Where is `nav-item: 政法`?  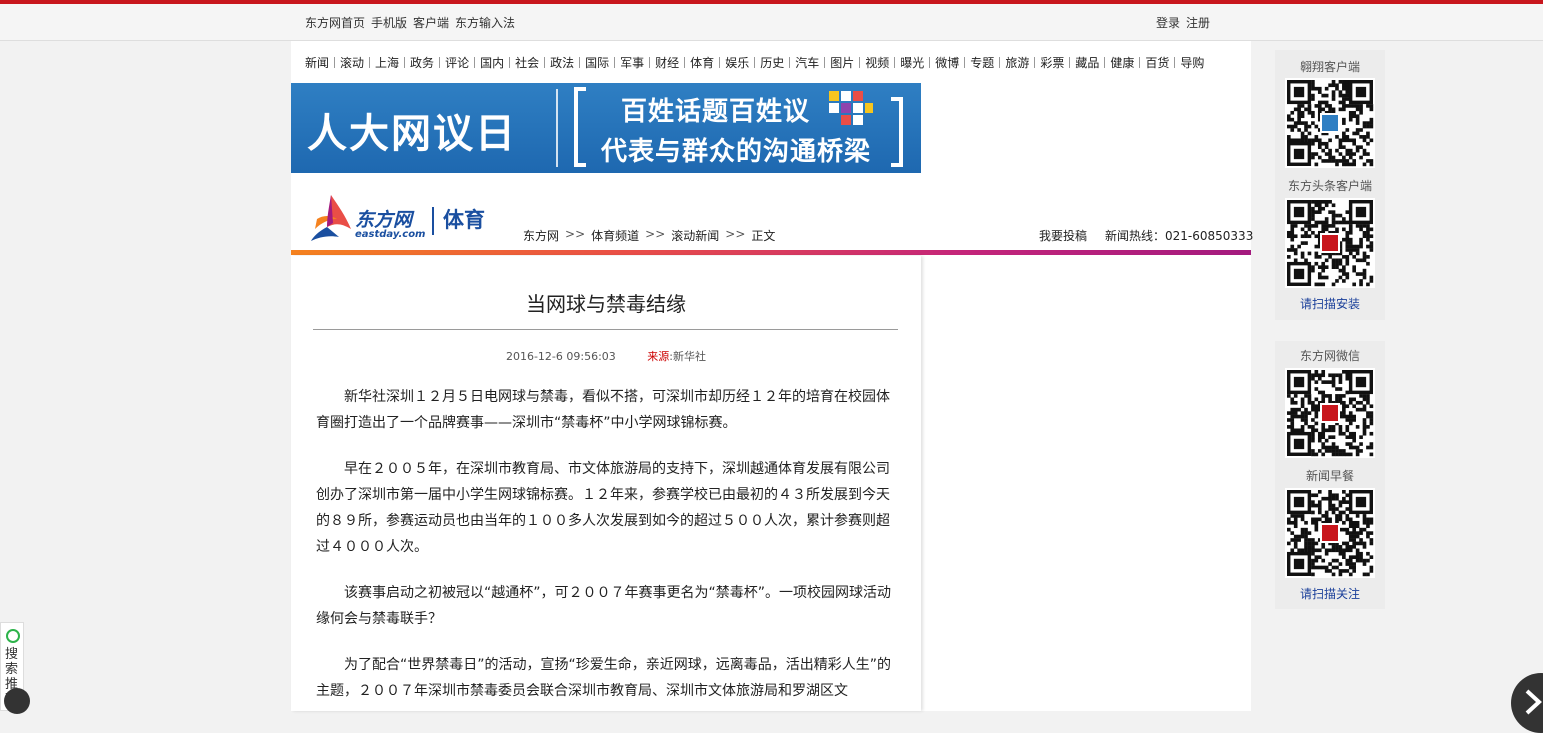 nav-item: 政法 is located at coordinates (562, 62).